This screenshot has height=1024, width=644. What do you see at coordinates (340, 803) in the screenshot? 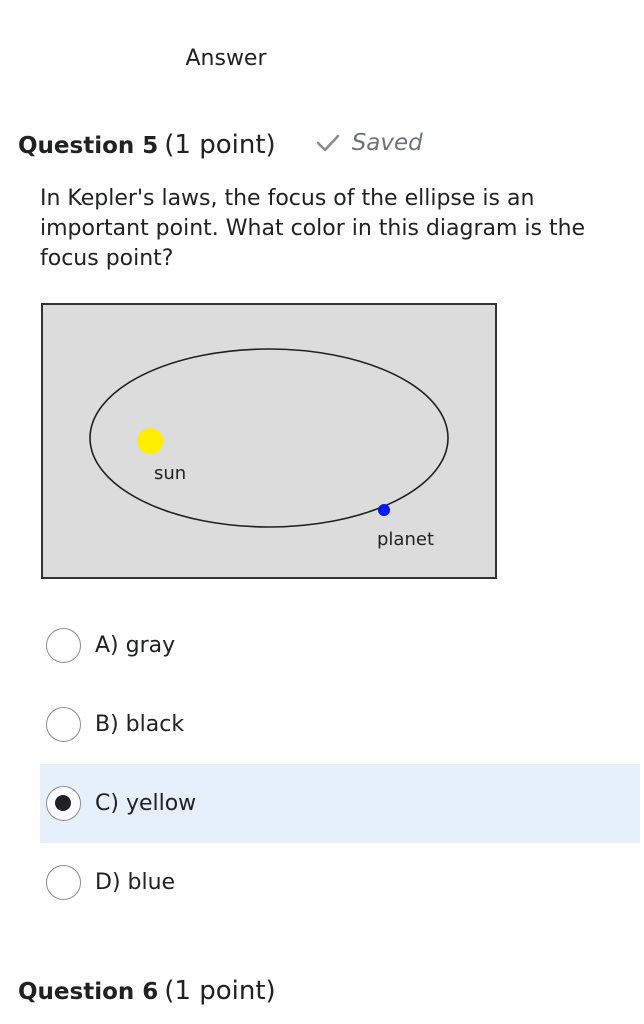
I see `choice-c: C) yellow` at bounding box center [340, 803].